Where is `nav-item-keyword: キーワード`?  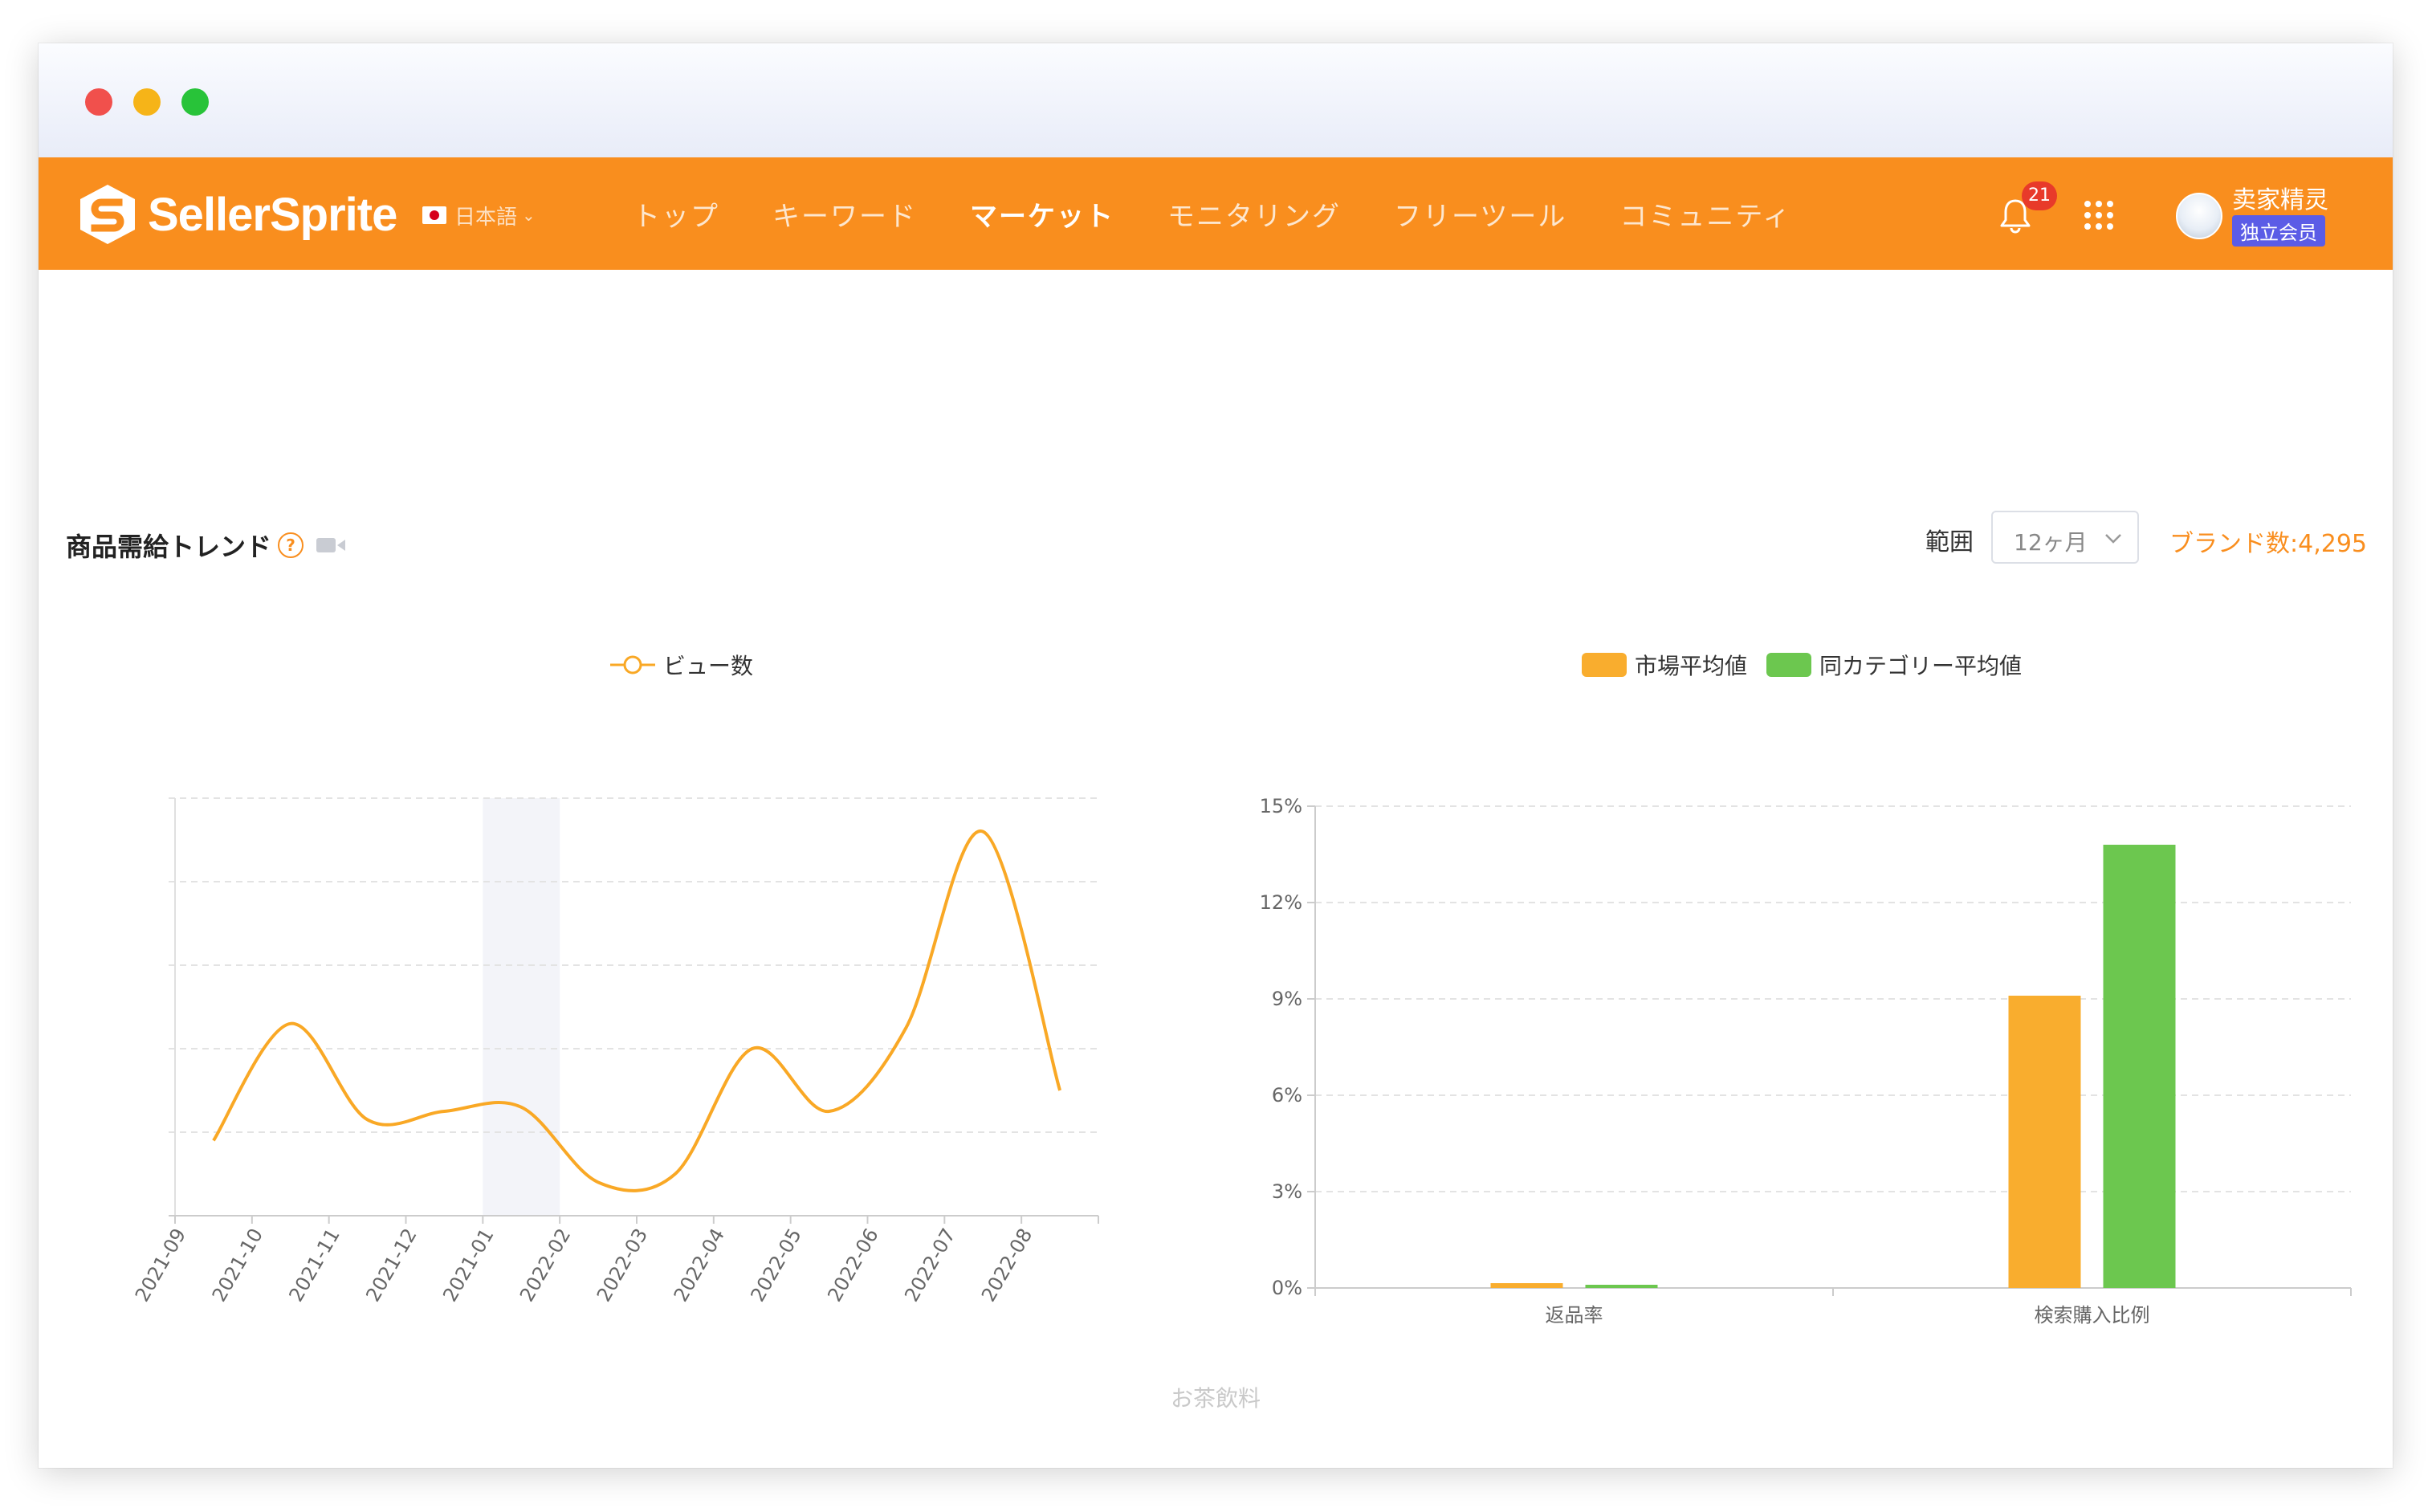
nav-item-keyword: キーワード is located at coordinates (844, 214).